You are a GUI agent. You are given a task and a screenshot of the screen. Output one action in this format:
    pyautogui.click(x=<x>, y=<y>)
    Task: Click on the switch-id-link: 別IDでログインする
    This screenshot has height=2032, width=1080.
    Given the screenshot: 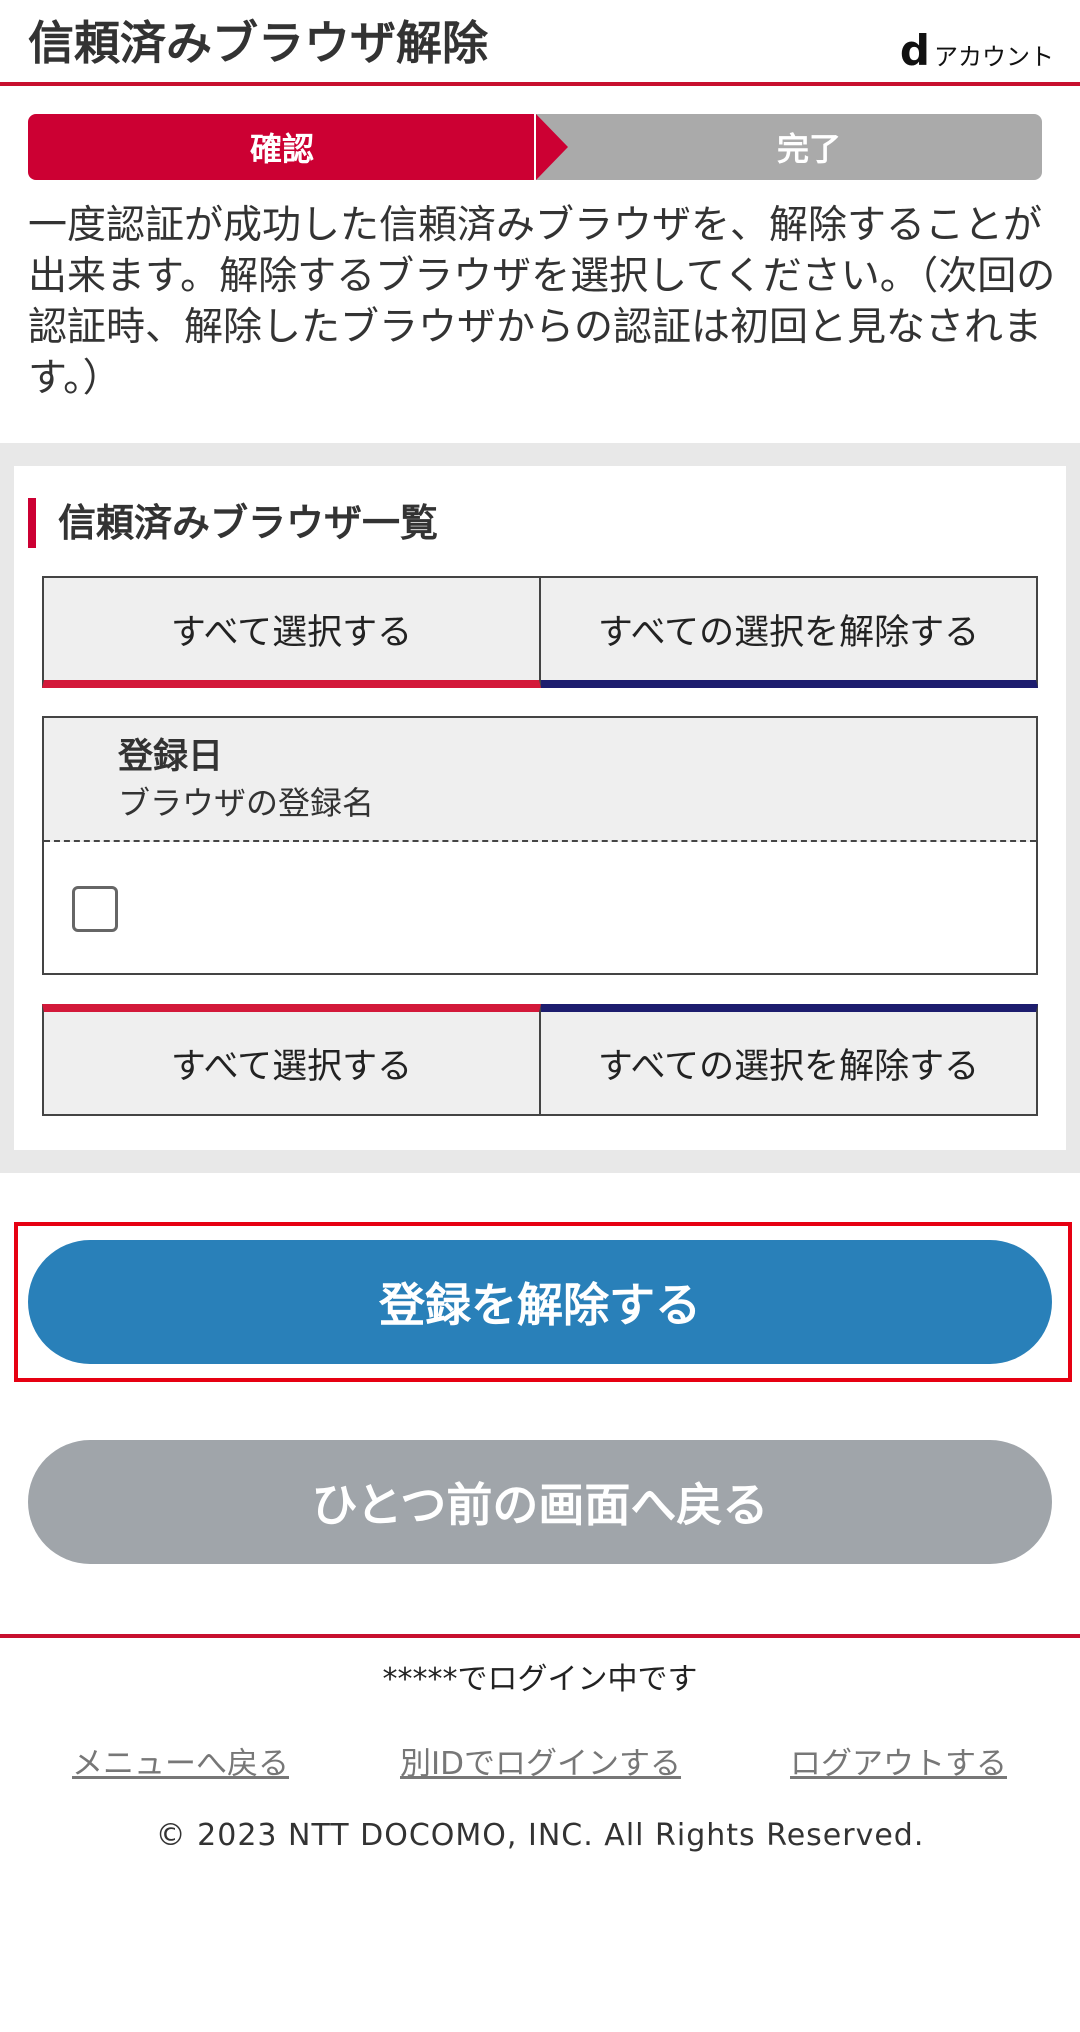 What is the action you would take?
    pyautogui.click(x=540, y=1760)
    